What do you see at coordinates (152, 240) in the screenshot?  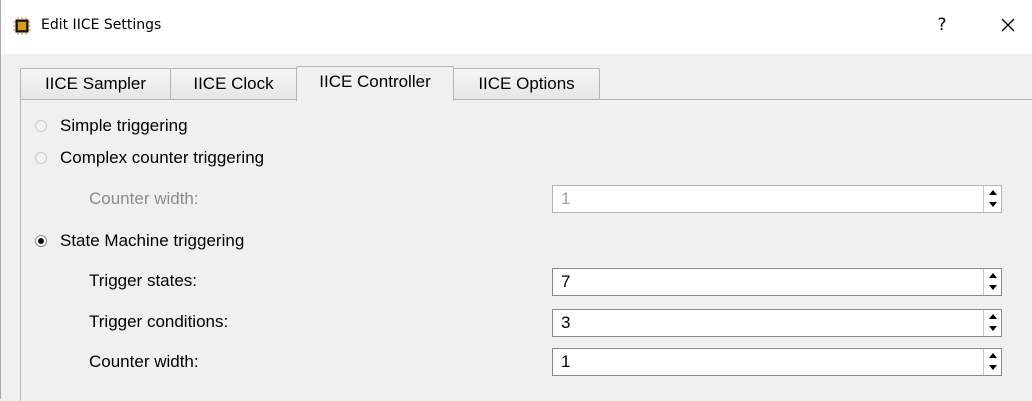 I see `state-machine-triggering-label: State Machine triggering` at bounding box center [152, 240].